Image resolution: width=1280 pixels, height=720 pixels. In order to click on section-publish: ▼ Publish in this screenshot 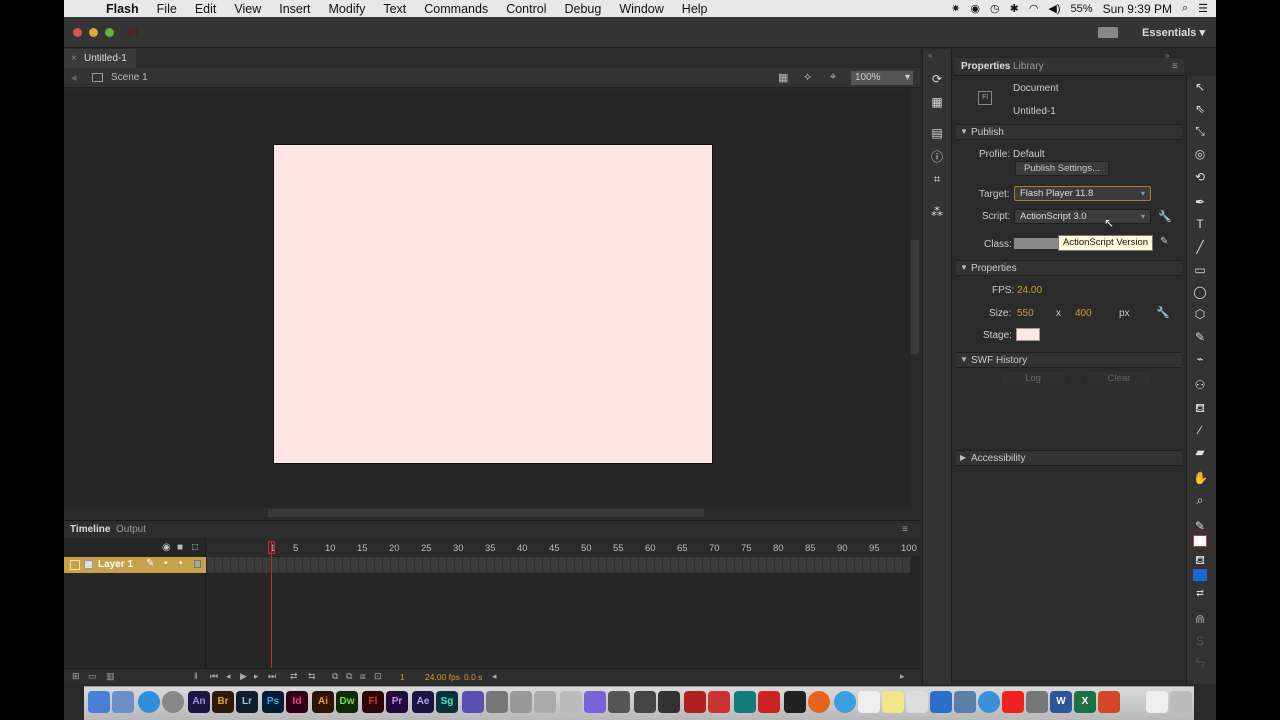, I will do `click(1069, 132)`.